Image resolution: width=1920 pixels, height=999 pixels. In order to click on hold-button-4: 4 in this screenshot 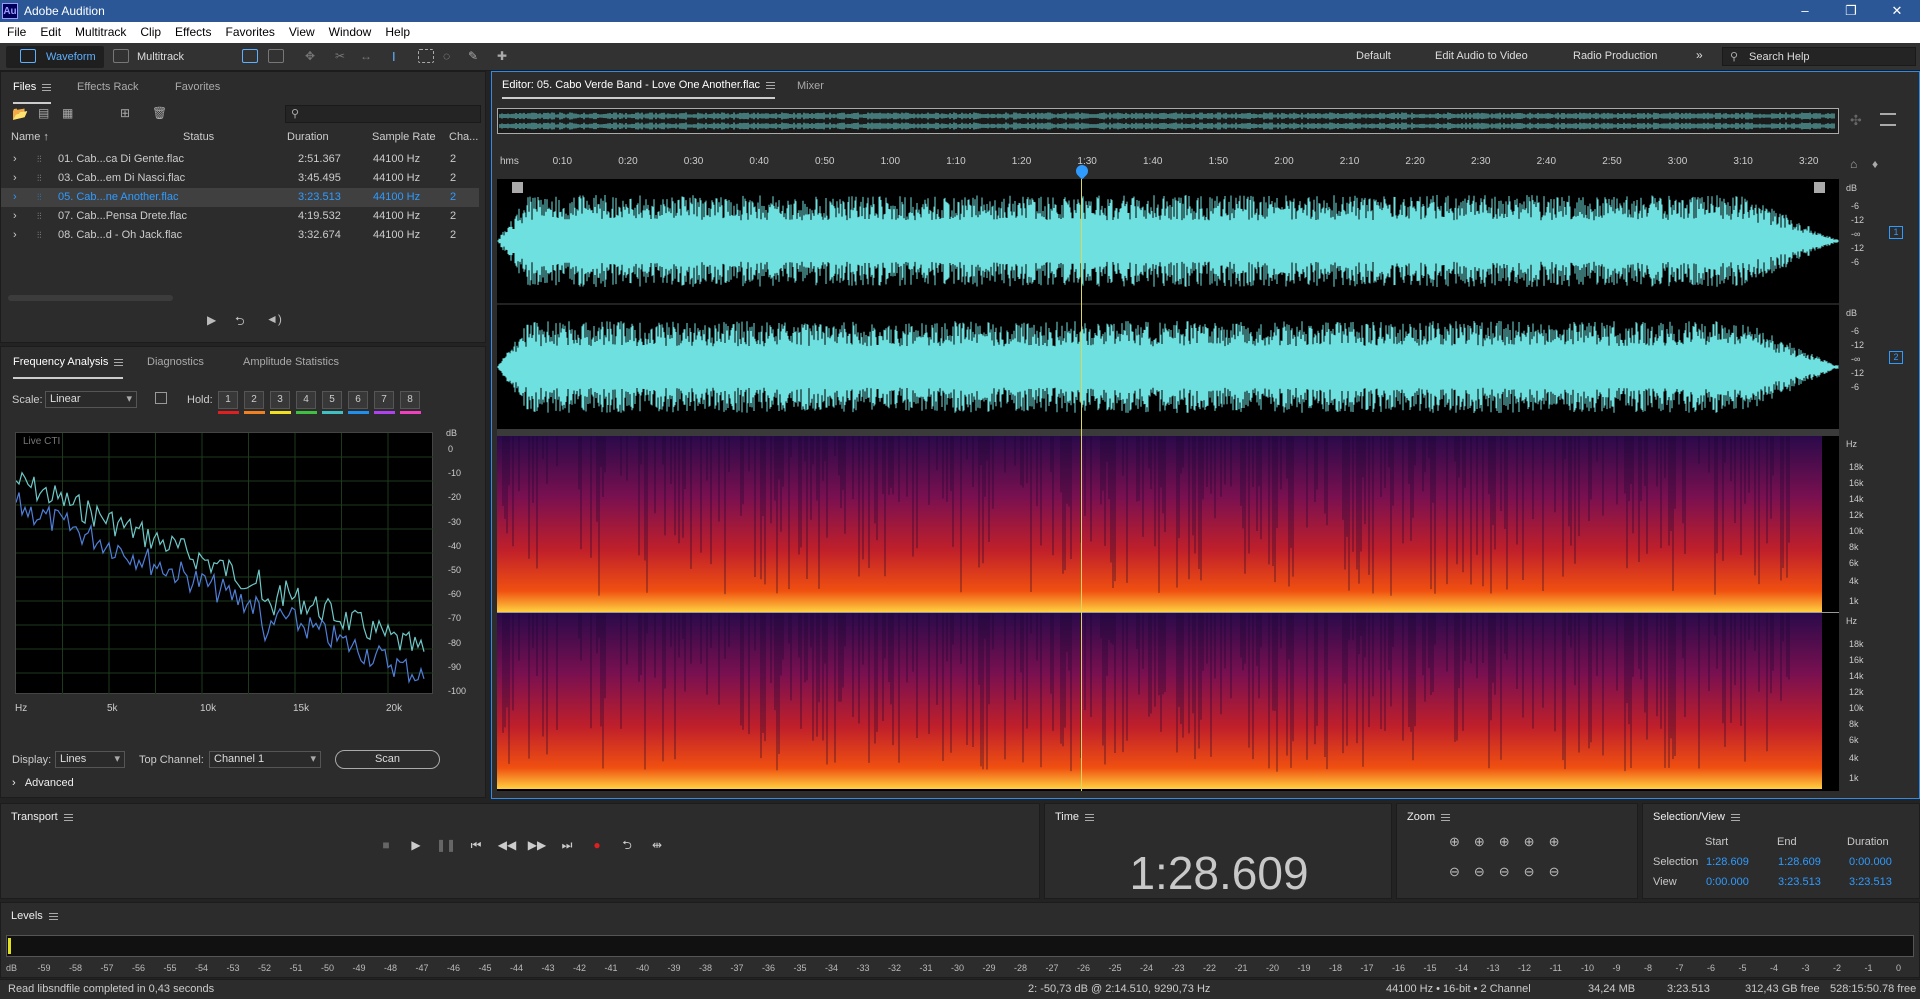, I will do `click(306, 400)`.